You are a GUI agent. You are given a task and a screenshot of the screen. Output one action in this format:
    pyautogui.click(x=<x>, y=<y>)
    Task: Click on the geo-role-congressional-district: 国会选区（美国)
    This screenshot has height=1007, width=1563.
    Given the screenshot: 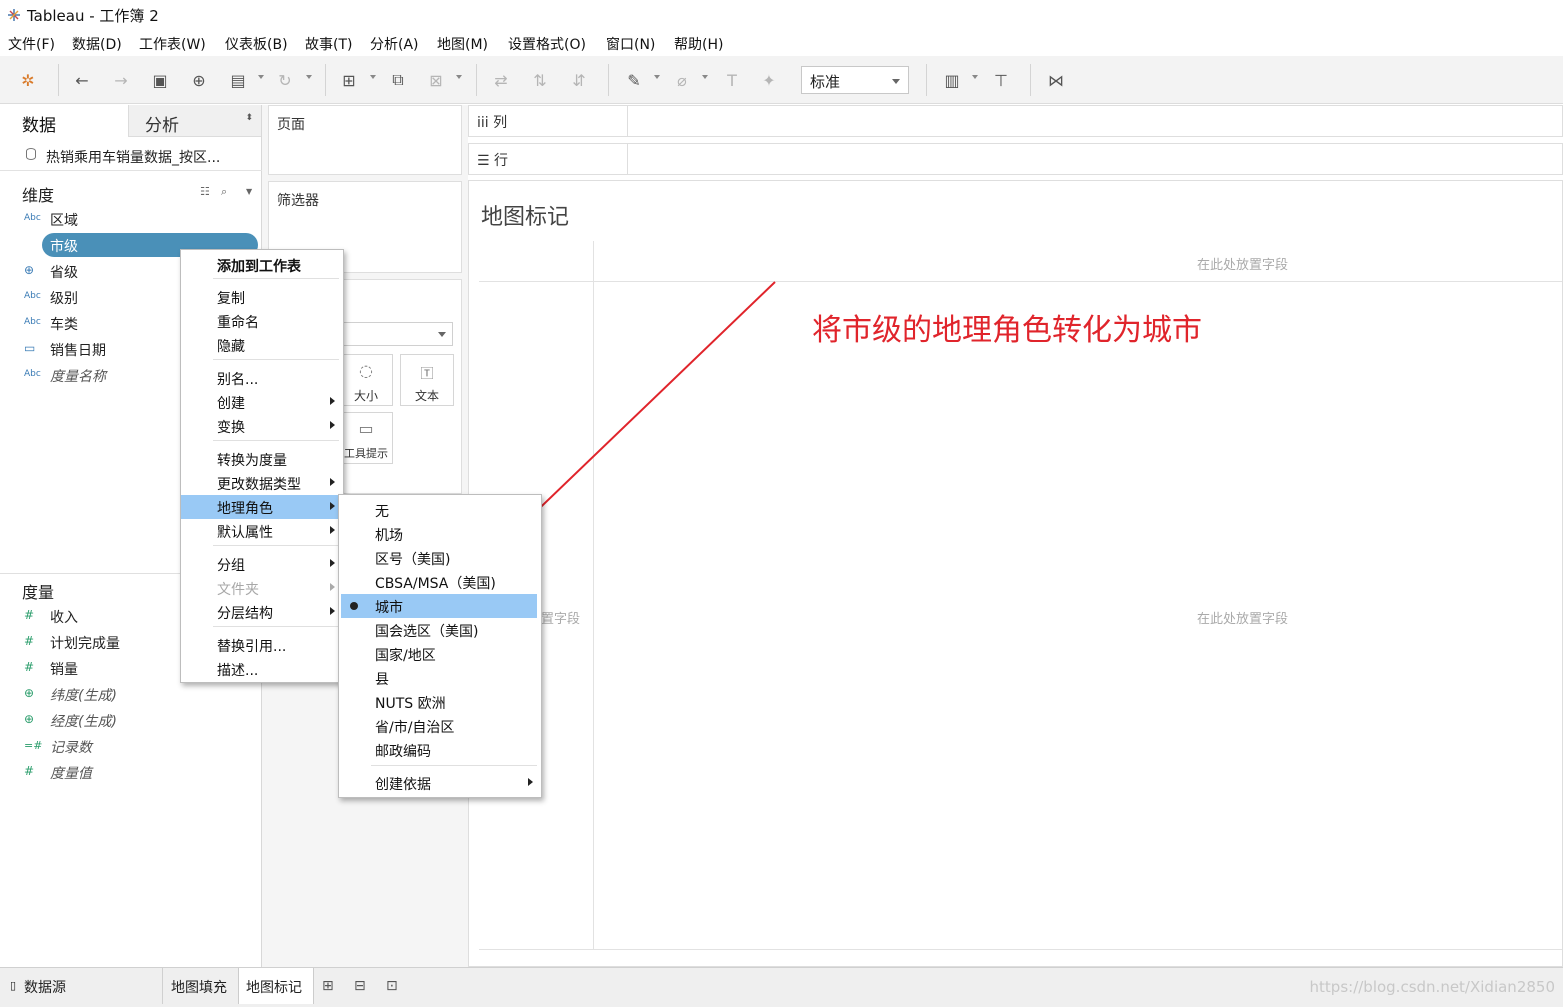 What is the action you would take?
    pyautogui.click(x=440, y=630)
    